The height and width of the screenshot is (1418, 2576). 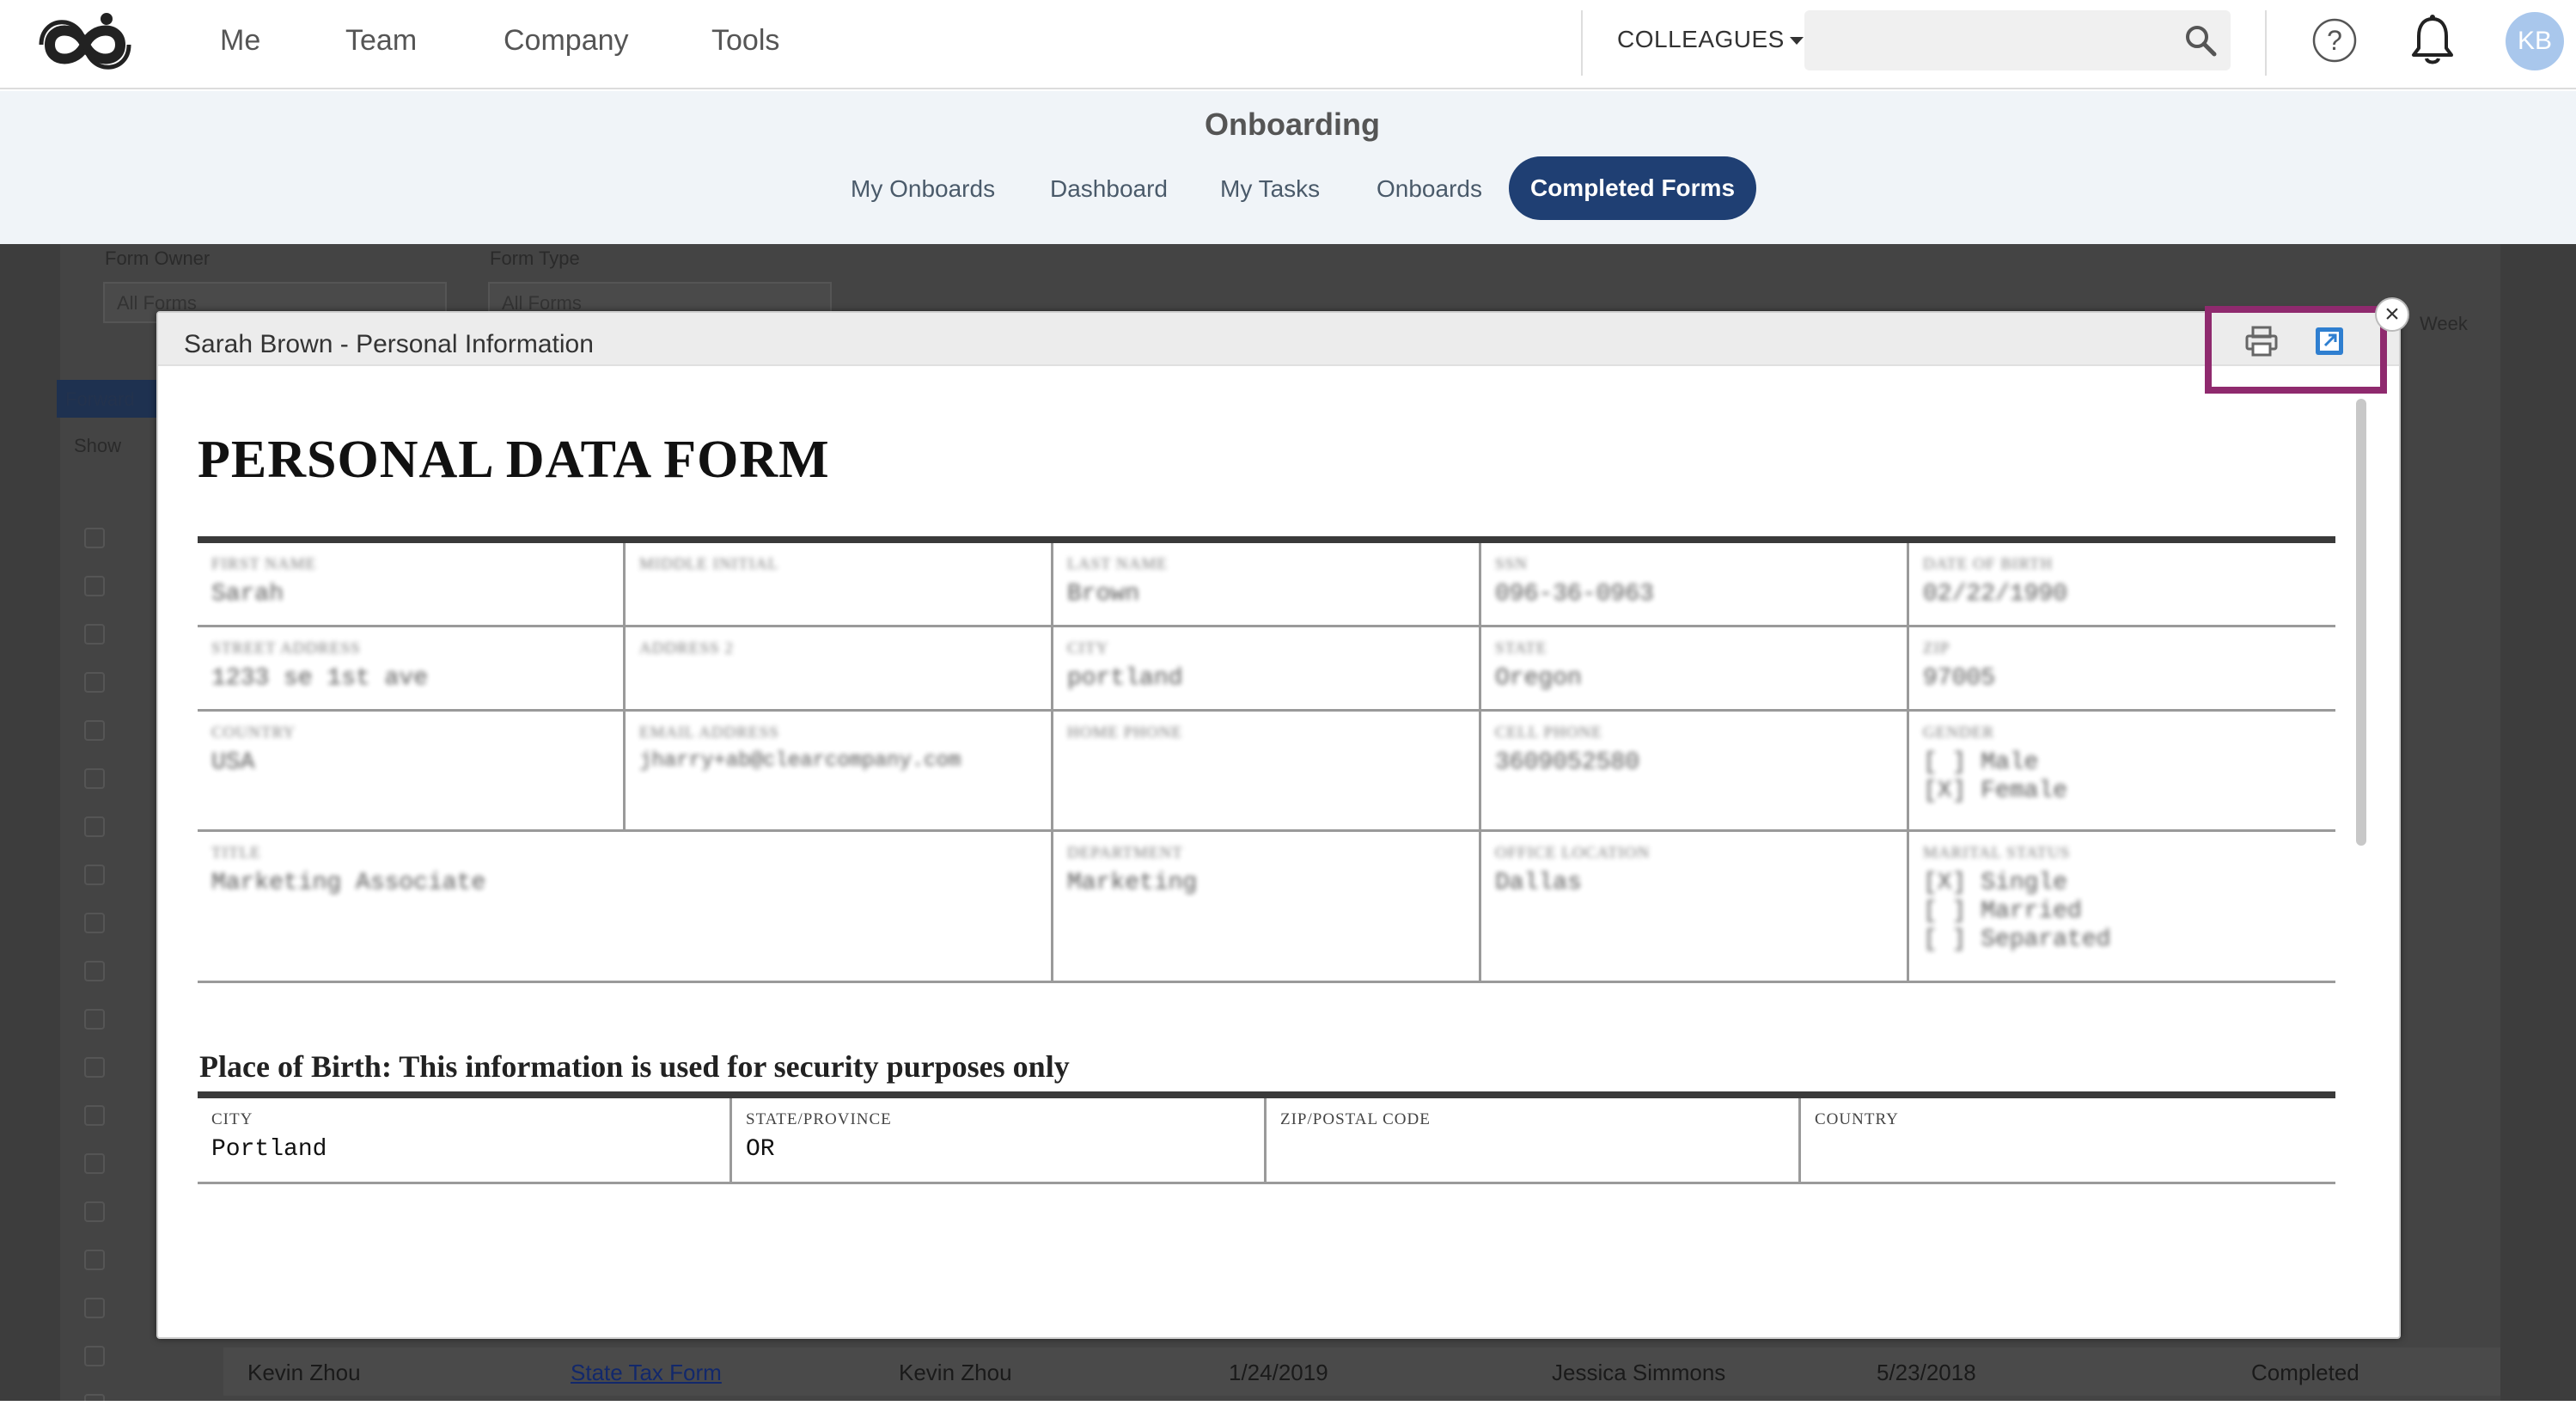 I want to click on field-birth-state: STATE/PROVINCE OR, so click(x=999, y=1141).